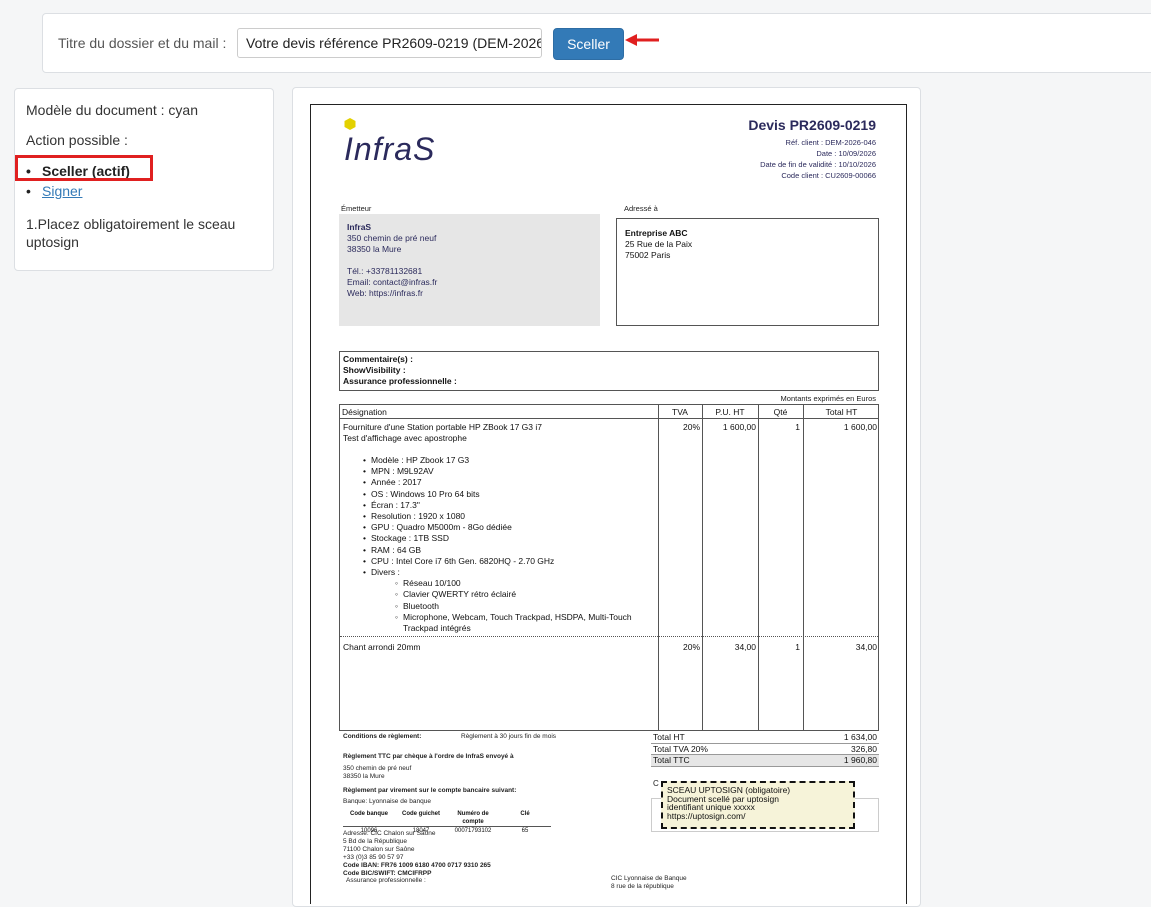 Image resolution: width=1151 pixels, height=907 pixels. What do you see at coordinates (797, 427) in the screenshot?
I see `row1-qty: 1` at bounding box center [797, 427].